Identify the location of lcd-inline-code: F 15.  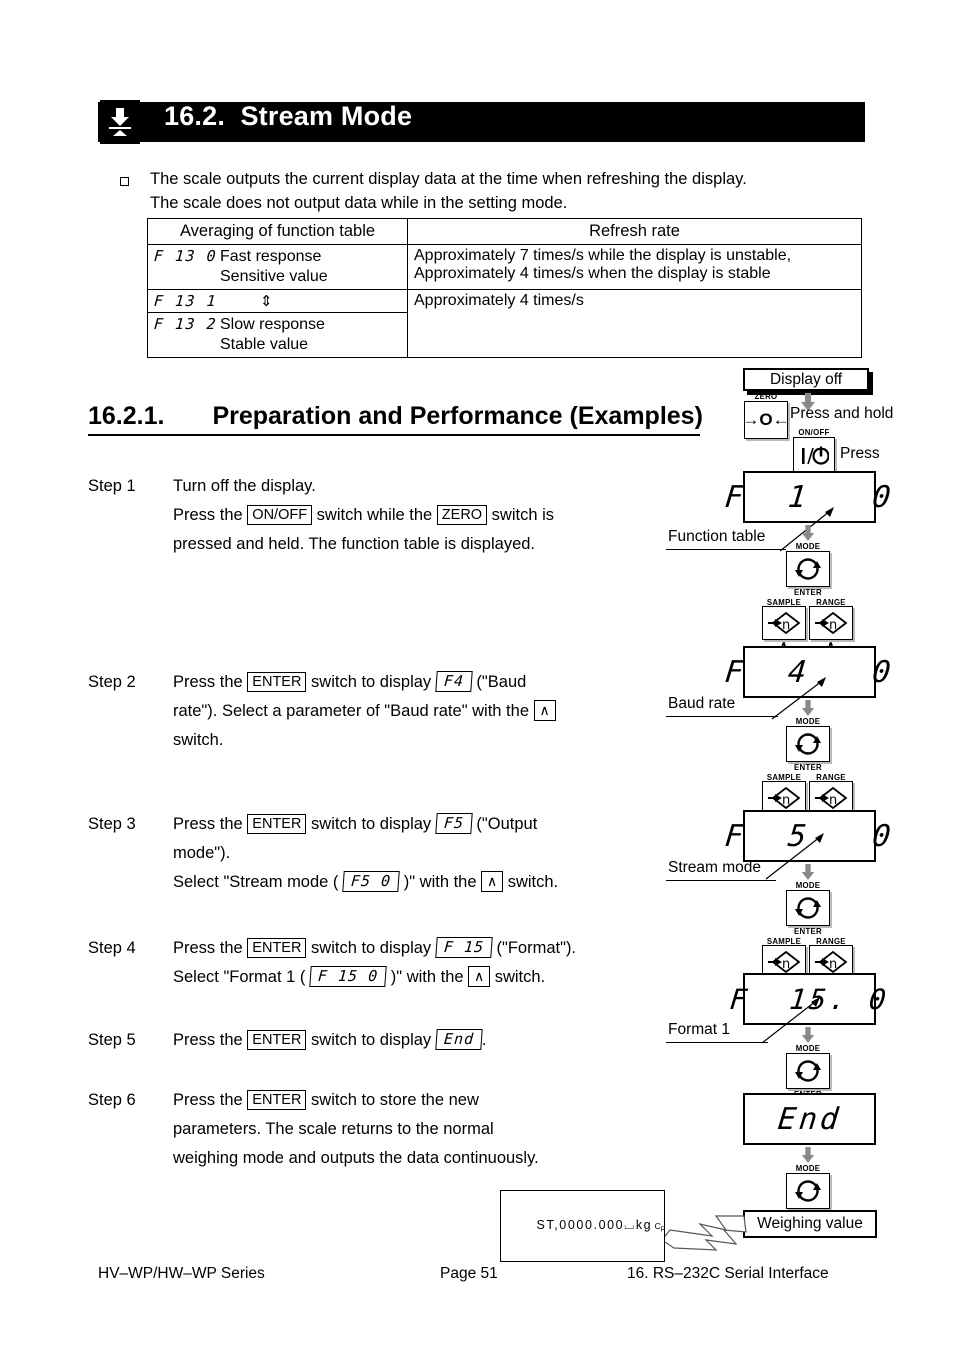
(464, 947).